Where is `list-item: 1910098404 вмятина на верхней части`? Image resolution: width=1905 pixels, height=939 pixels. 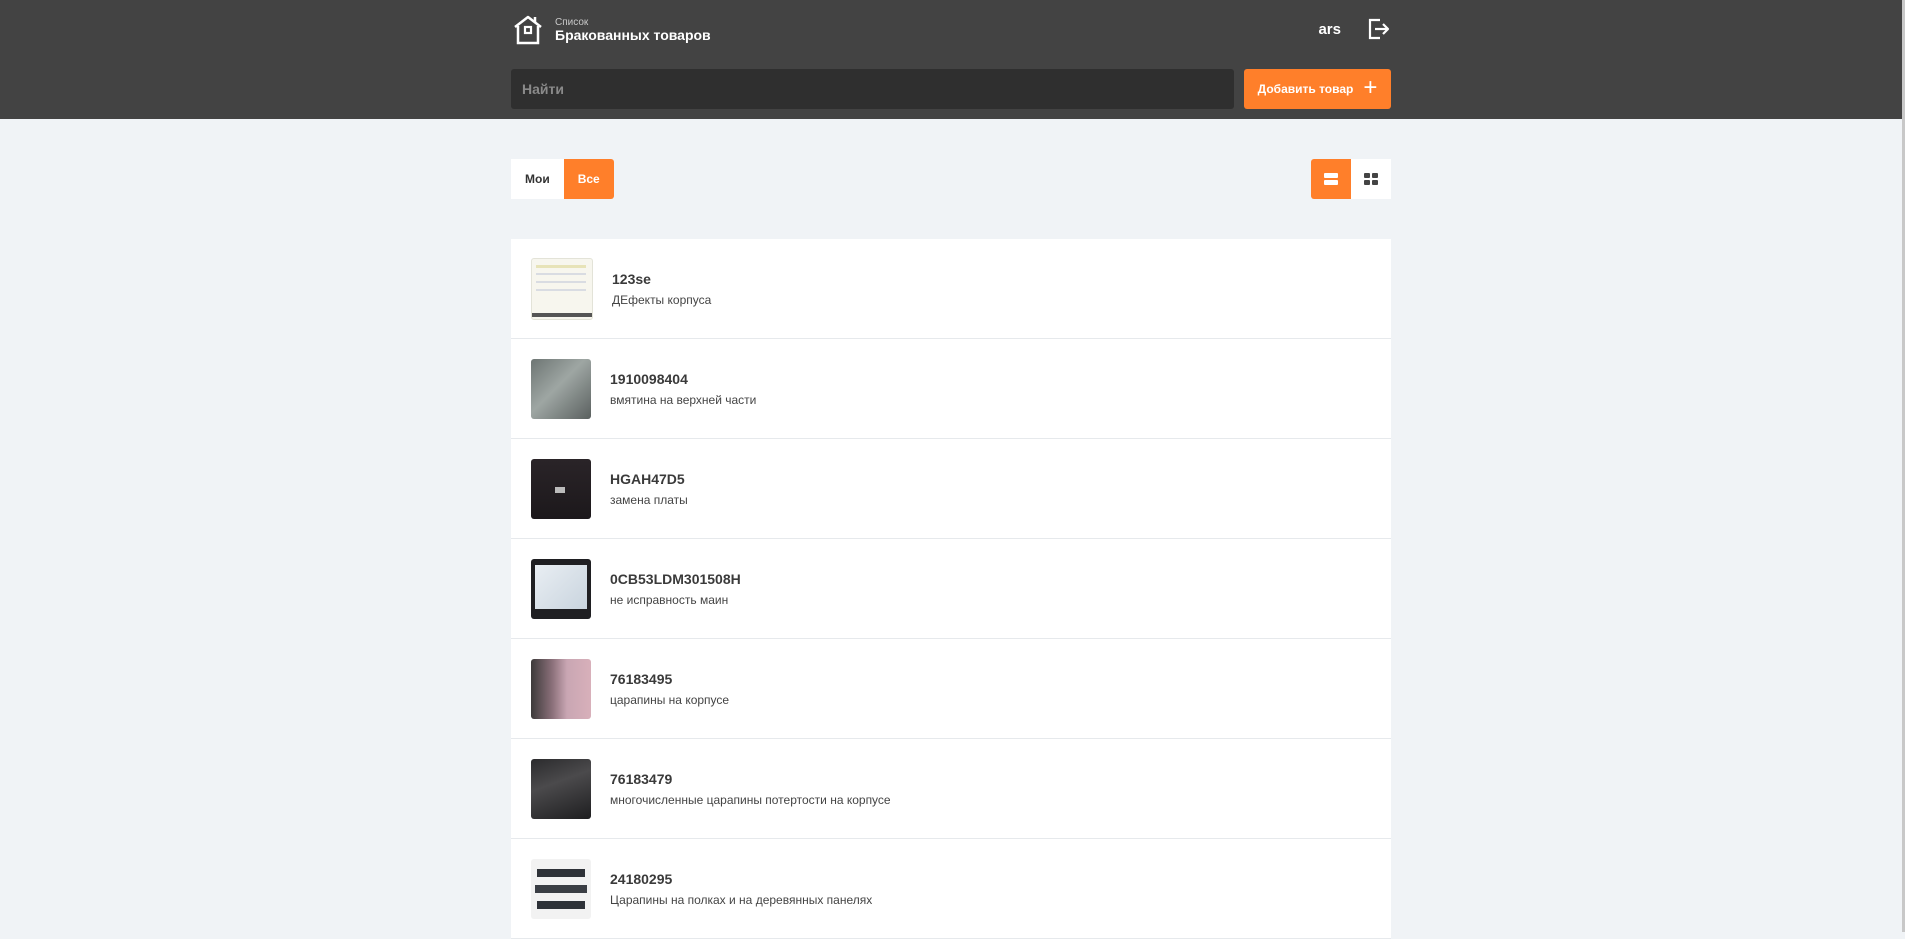 list-item: 1910098404 вмятина на верхней части is located at coordinates (951, 389).